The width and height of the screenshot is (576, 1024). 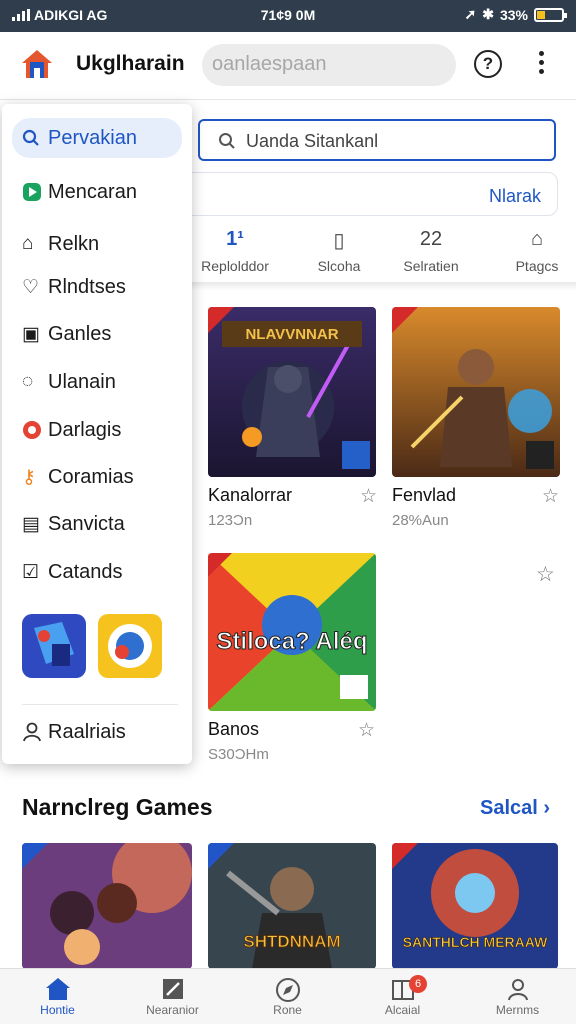 I want to click on status-bar: ADIKGI AG 71¢9 0M ➚ ✱ 33%, so click(x=288, y=16).